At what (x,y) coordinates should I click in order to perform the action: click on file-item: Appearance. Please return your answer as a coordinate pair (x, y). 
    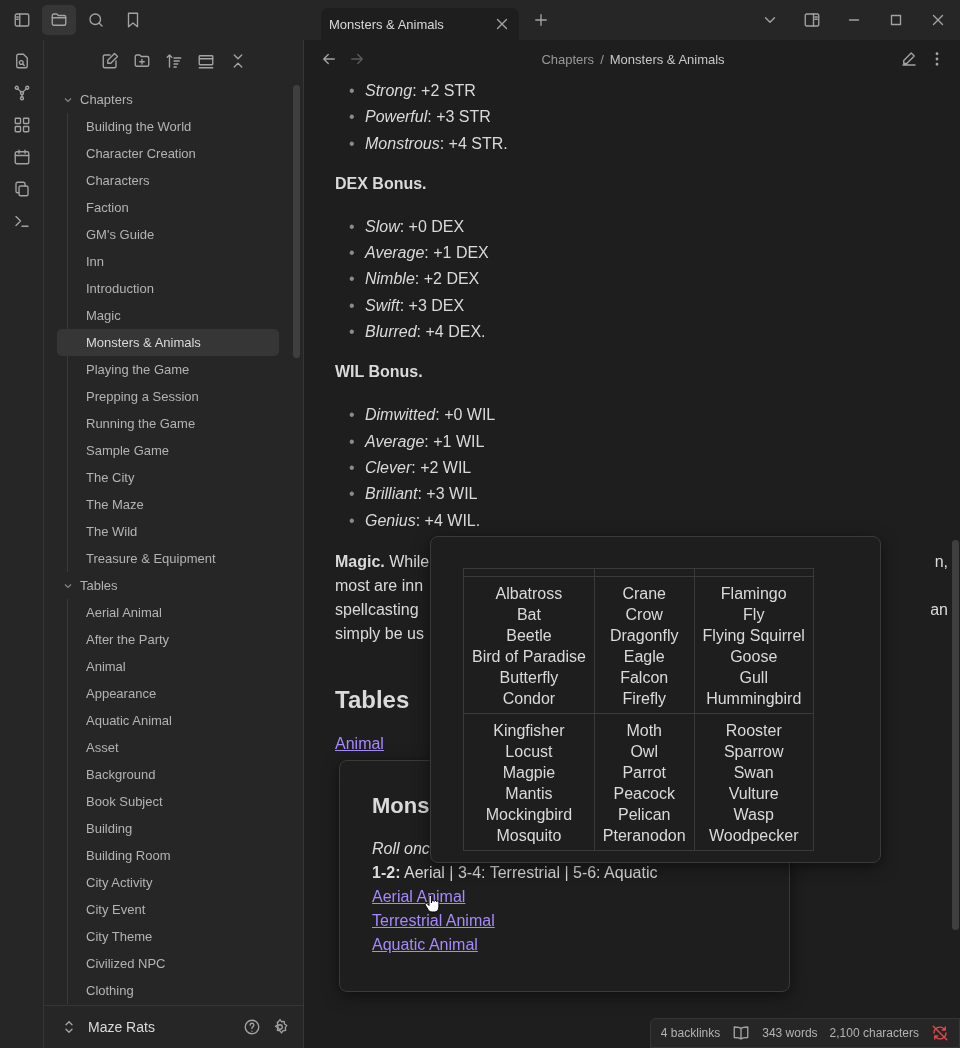
    Looking at the image, I should click on (168, 693).